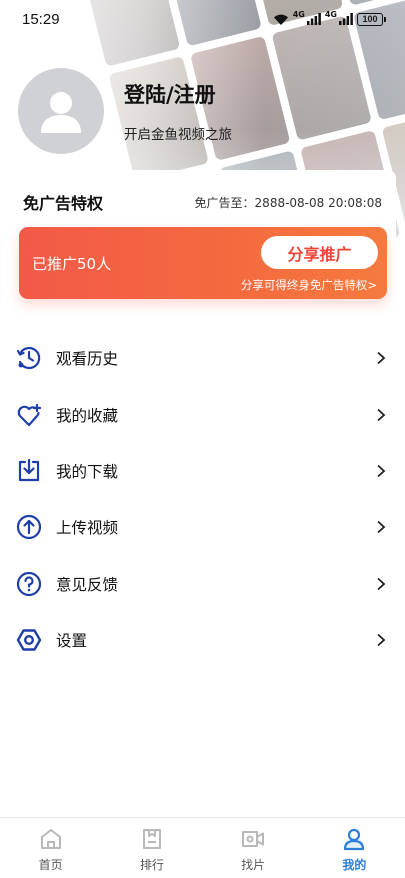 The height and width of the screenshot is (878, 405). What do you see at coordinates (178, 94) in the screenshot?
I see `login-register-link: 登陆/注册` at bounding box center [178, 94].